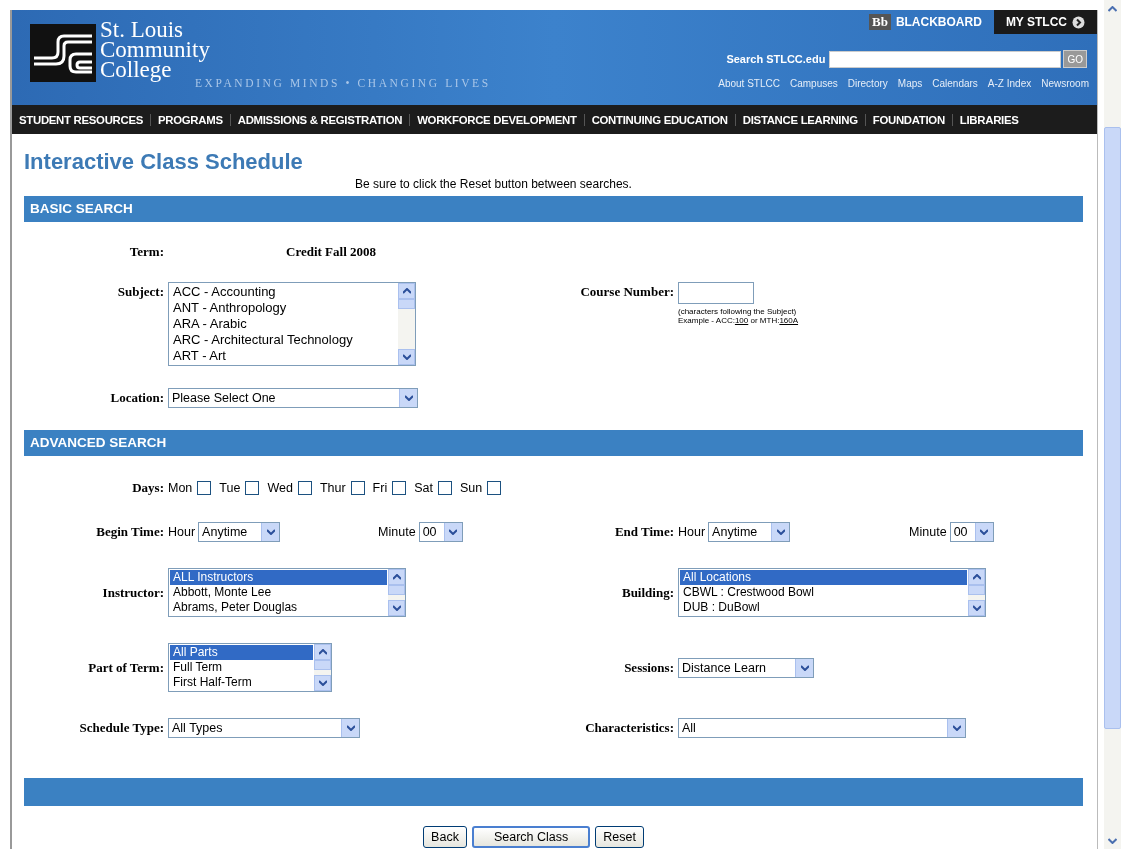 Image resolution: width=1121 pixels, height=849 pixels. Describe the element at coordinates (643, 532) in the screenshot. I see `field-label: End Time:` at that location.